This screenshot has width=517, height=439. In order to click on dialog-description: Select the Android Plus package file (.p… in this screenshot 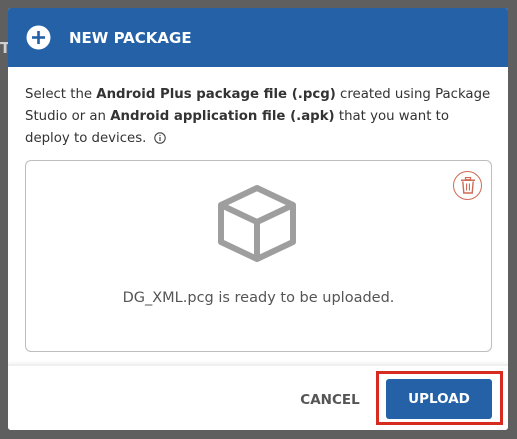, I will do `click(260, 117)`.